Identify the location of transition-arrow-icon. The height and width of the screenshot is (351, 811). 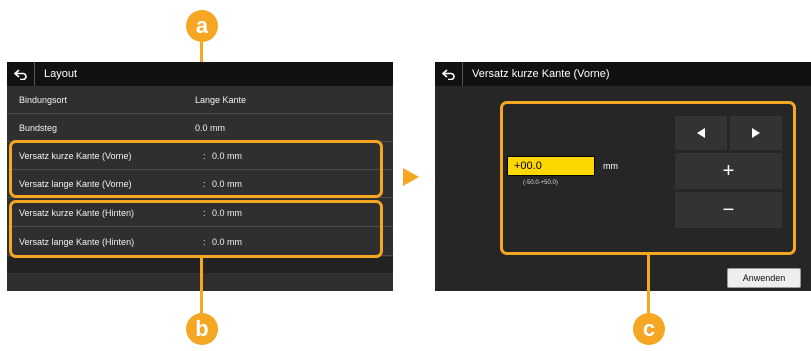
(411, 177).